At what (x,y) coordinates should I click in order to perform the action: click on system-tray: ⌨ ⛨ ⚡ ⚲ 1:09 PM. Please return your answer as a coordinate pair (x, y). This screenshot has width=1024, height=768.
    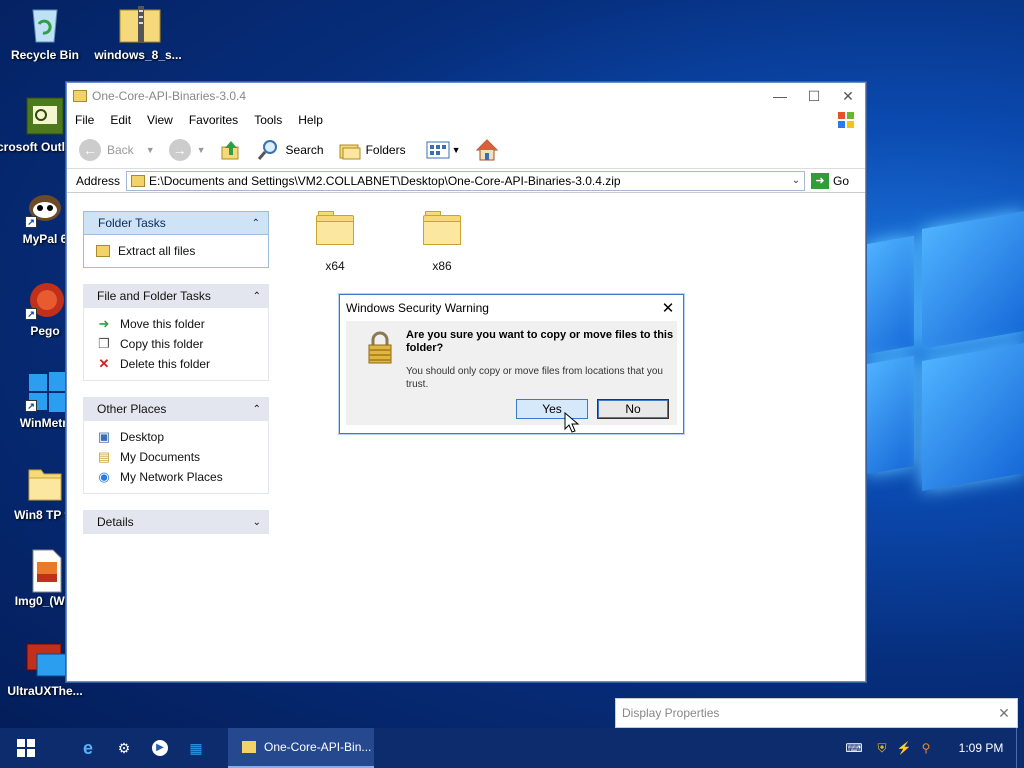
    Looking at the image, I should click on (934, 748).